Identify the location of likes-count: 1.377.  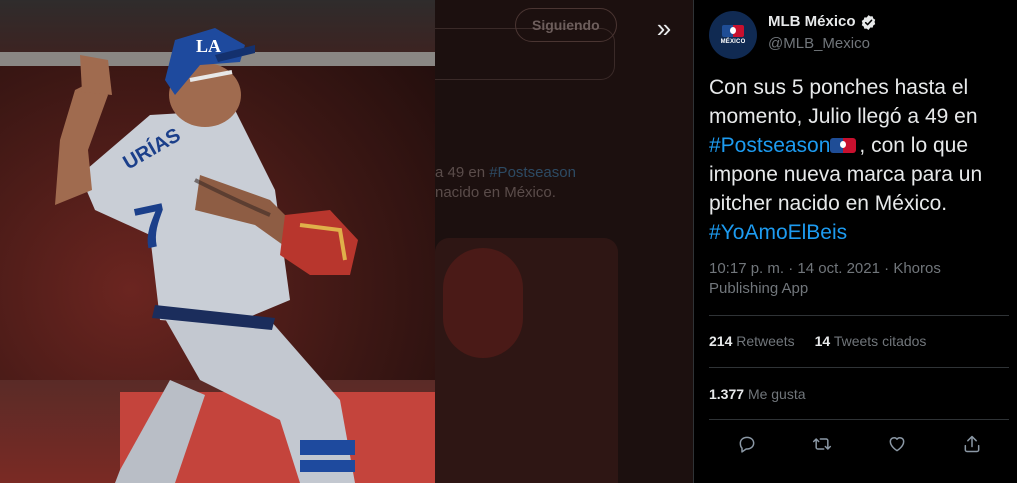
(727, 394).